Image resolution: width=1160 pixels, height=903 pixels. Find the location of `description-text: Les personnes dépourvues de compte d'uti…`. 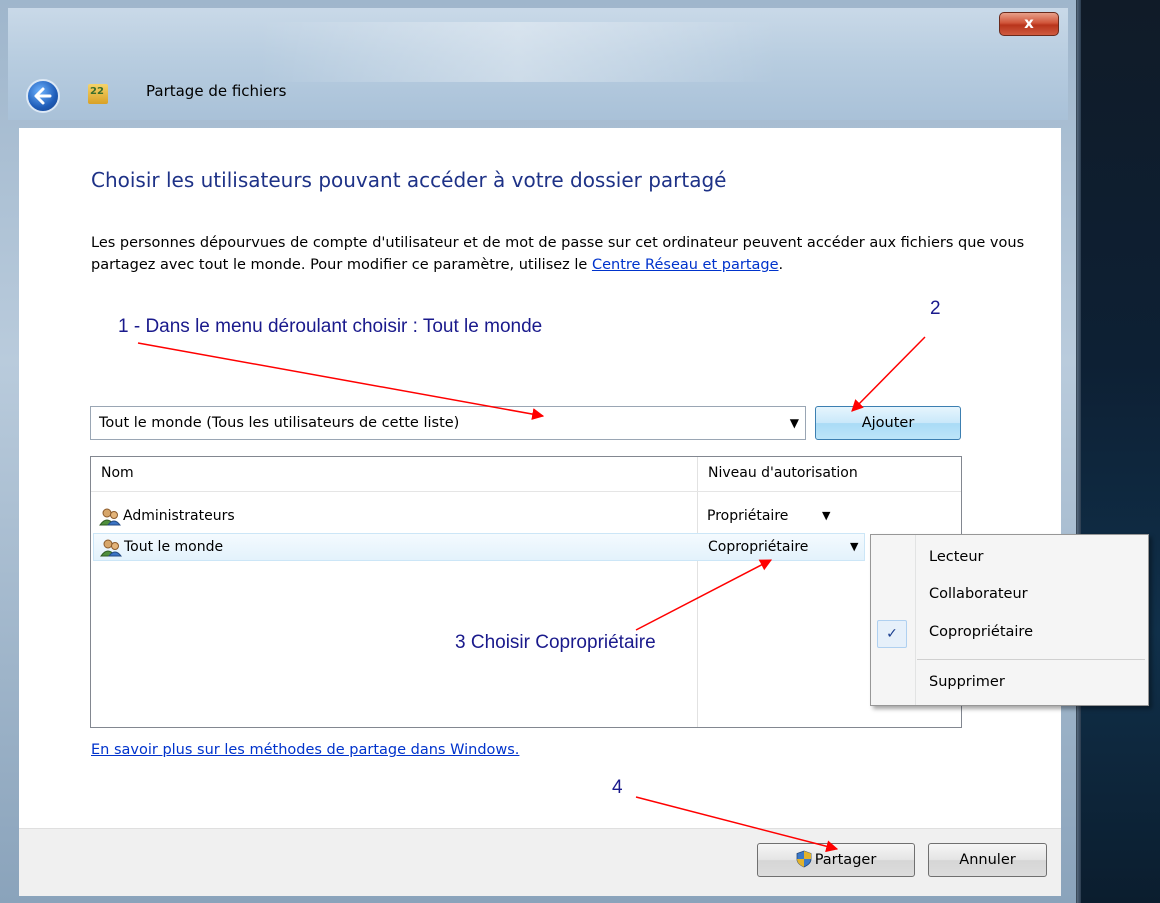

description-text: Les personnes dépourvues de compte d'uti… is located at coordinates (558, 254).